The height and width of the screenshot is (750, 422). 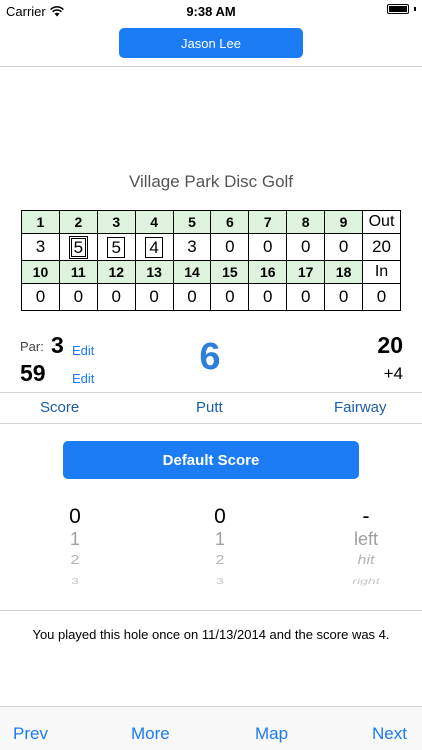 What do you see at coordinates (154, 272) in the screenshot?
I see `hole-number: 13` at bounding box center [154, 272].